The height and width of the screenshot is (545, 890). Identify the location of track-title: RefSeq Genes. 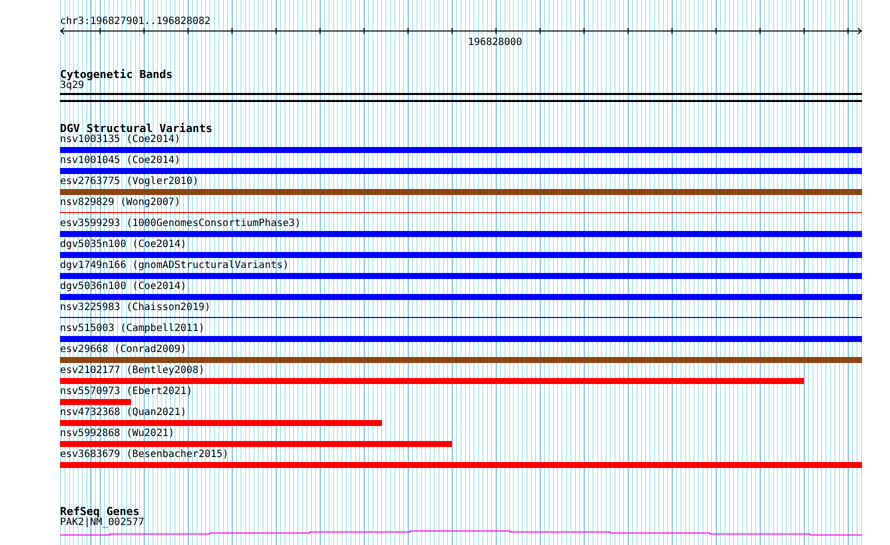
(100, 511).